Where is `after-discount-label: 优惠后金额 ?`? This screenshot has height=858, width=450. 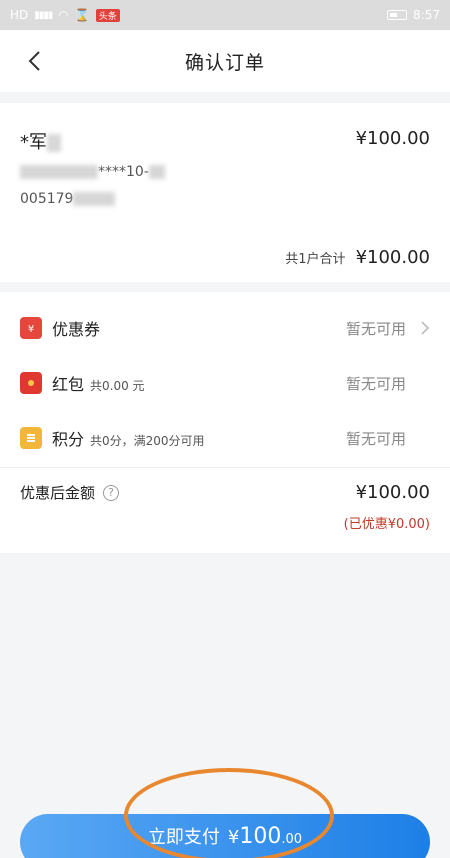
after-discount-label: 优惠后金额 ? is located at coordinates (70, 492).